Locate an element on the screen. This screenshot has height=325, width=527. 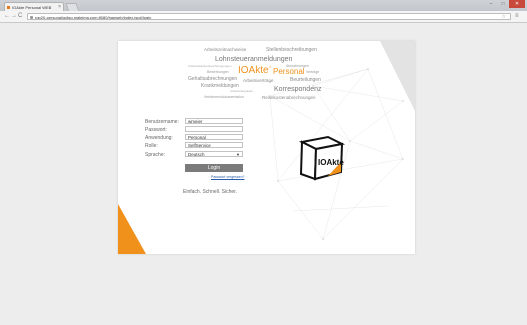
browser-tab: IOAkte Personal WEB × is located at coordinates (34, 6).